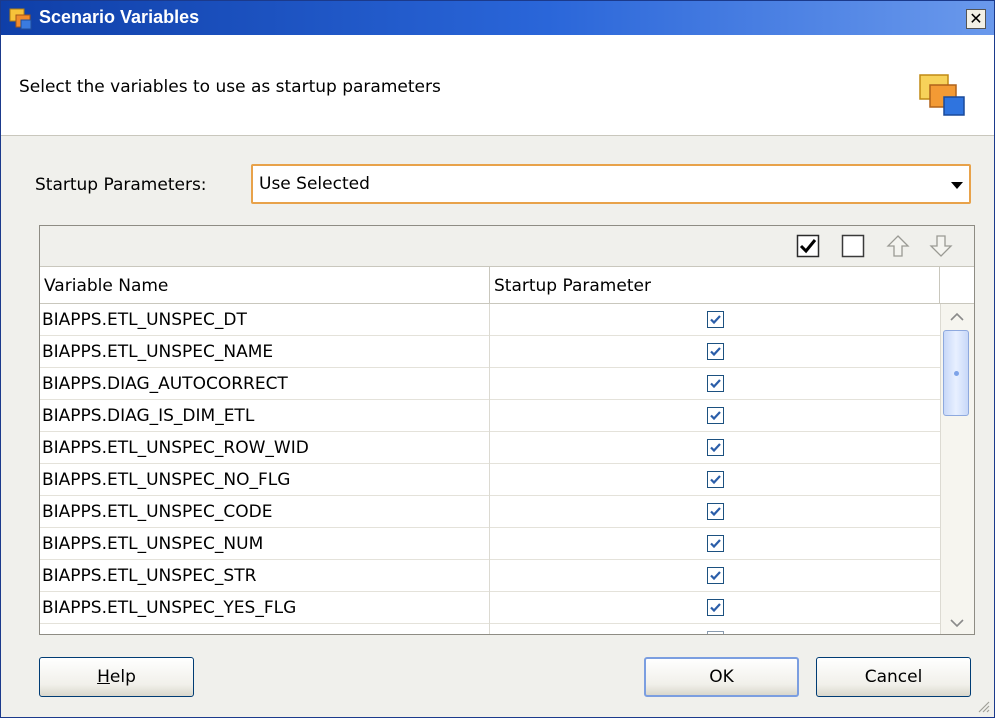 The image size is (995, 718). I want to click on startup-parameter-checkbox-partial, so click(715, 632).